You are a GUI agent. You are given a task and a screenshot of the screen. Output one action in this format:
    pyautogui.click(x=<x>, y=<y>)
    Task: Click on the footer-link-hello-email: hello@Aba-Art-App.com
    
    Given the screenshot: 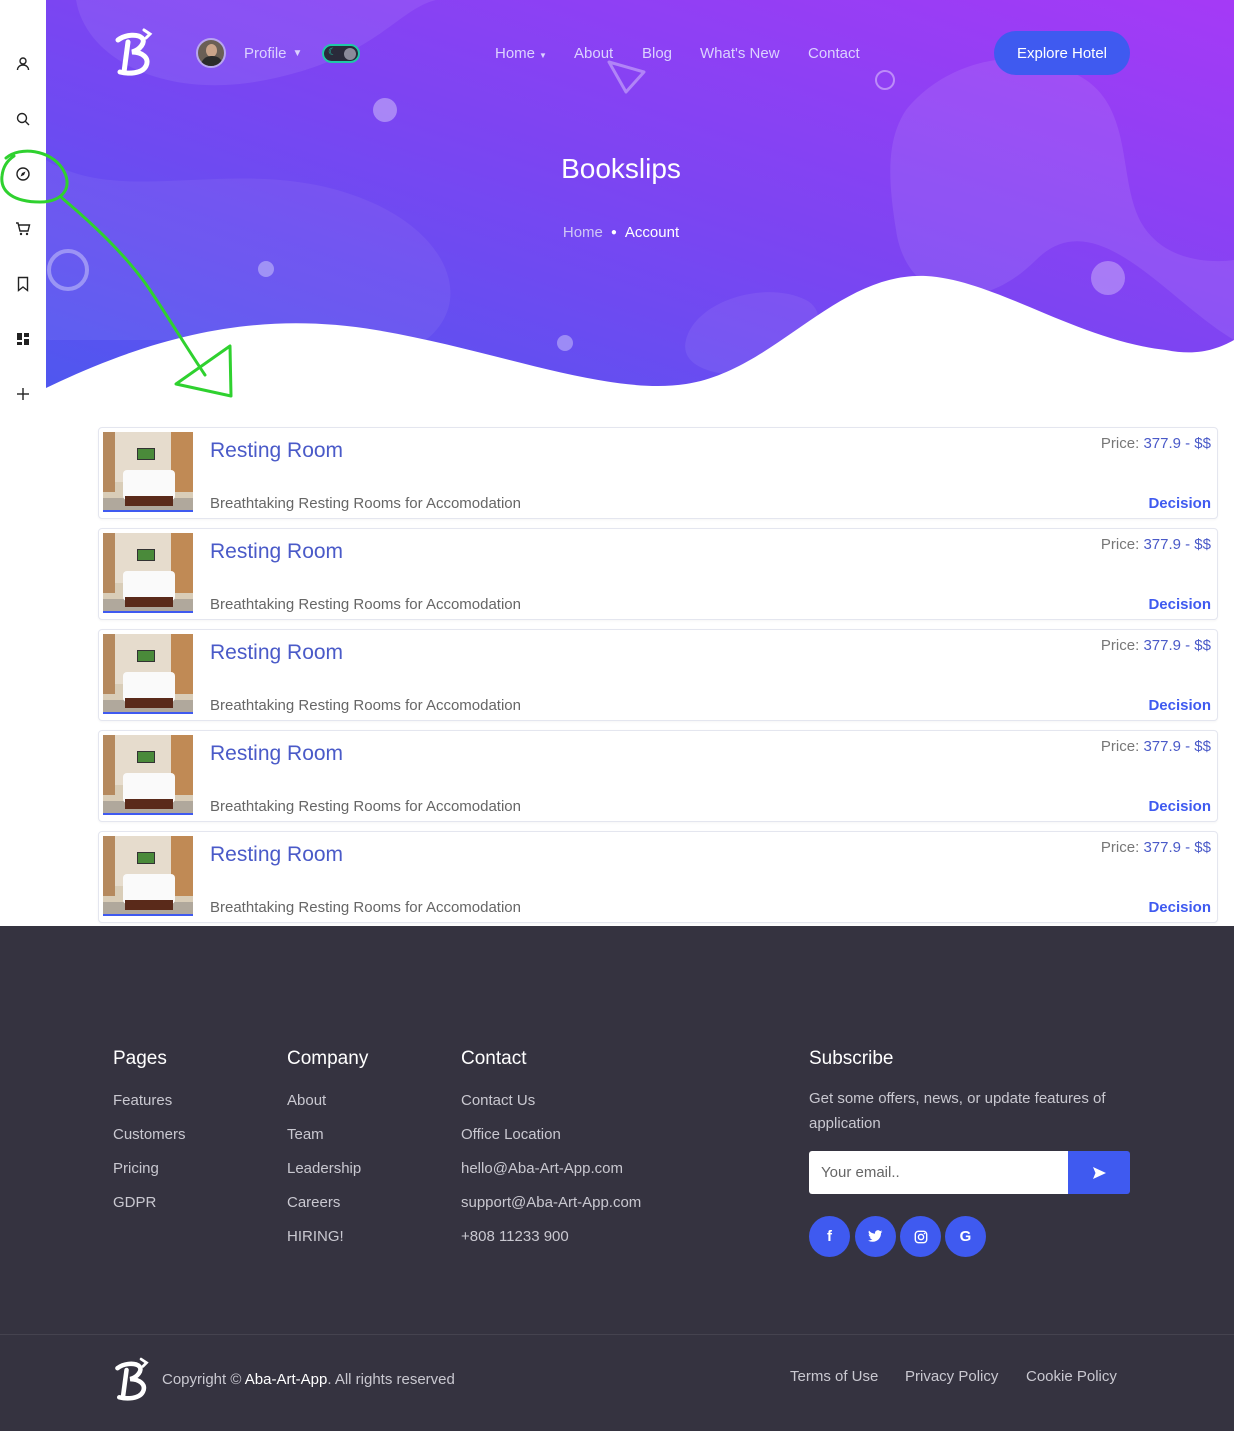 What is the action you would take?
    pyautogui.click(x=551, y=1177)
    